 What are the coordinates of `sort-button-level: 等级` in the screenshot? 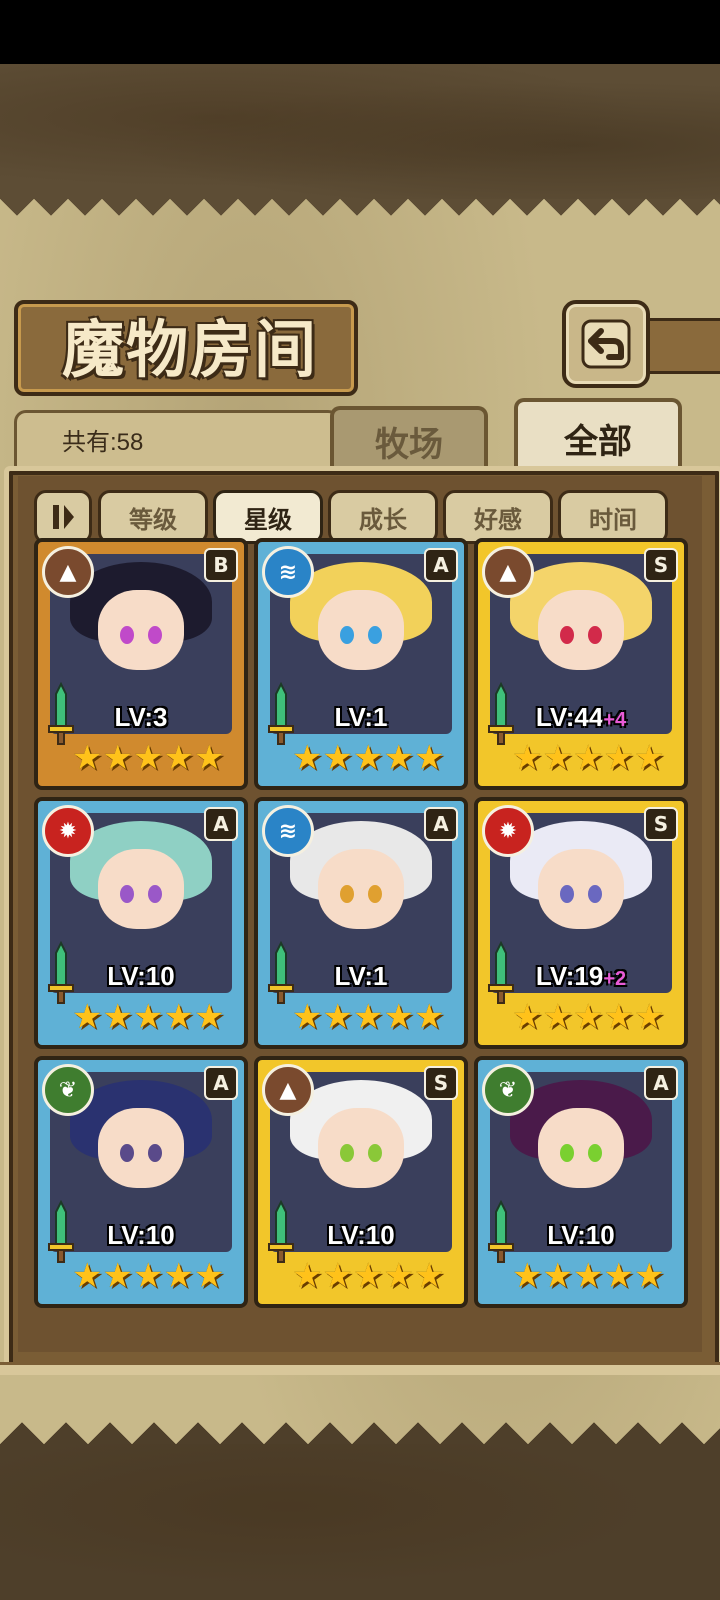 It's located at (153, 517).